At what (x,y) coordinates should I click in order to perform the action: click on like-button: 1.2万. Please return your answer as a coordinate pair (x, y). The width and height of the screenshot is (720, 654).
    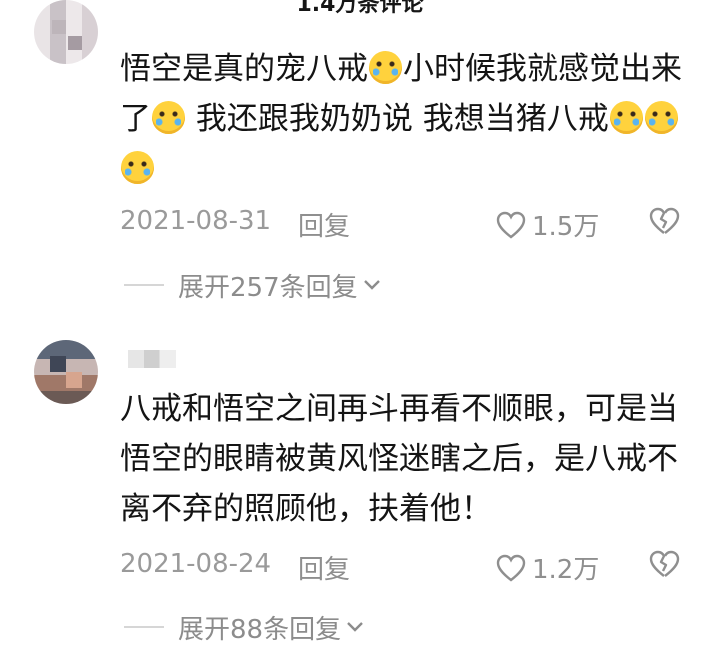
    Looking at the image, I should click on (547, 567).